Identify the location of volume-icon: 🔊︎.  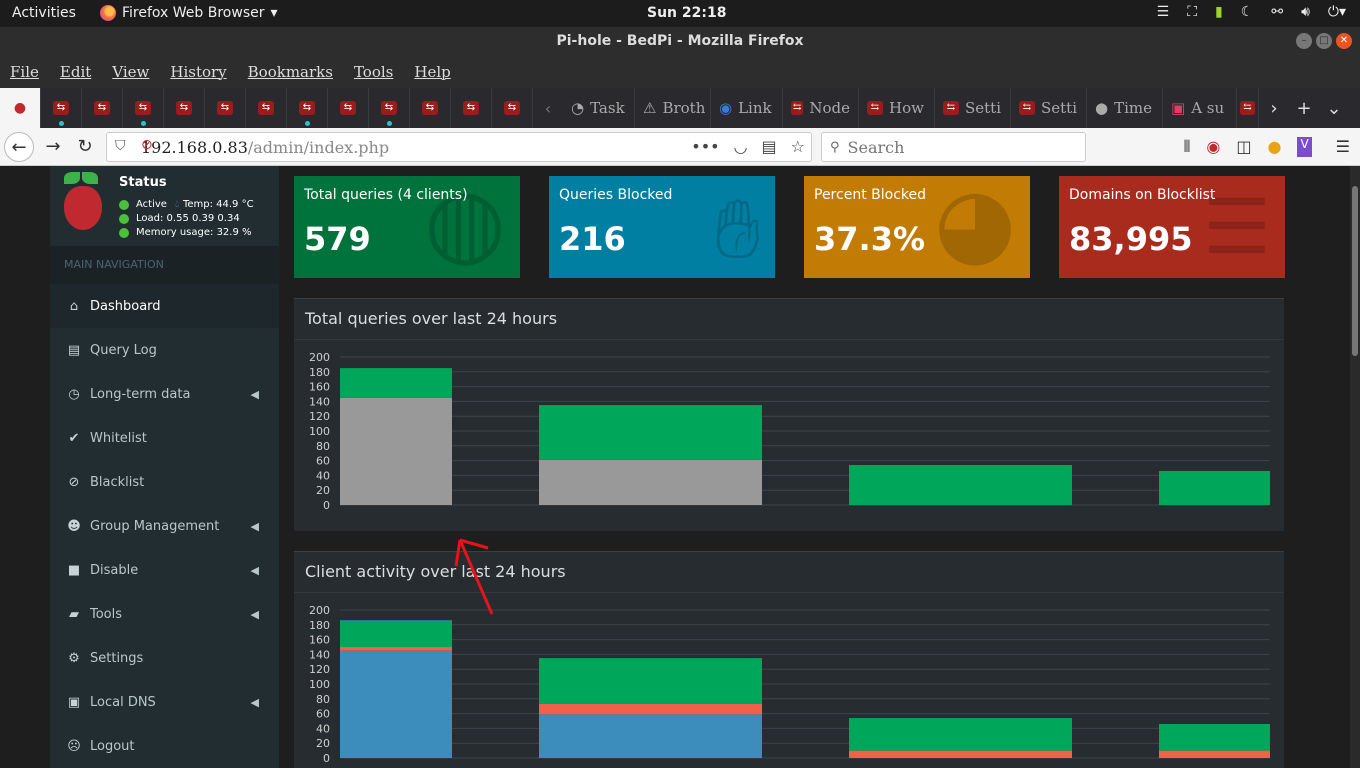
(1305, 12).